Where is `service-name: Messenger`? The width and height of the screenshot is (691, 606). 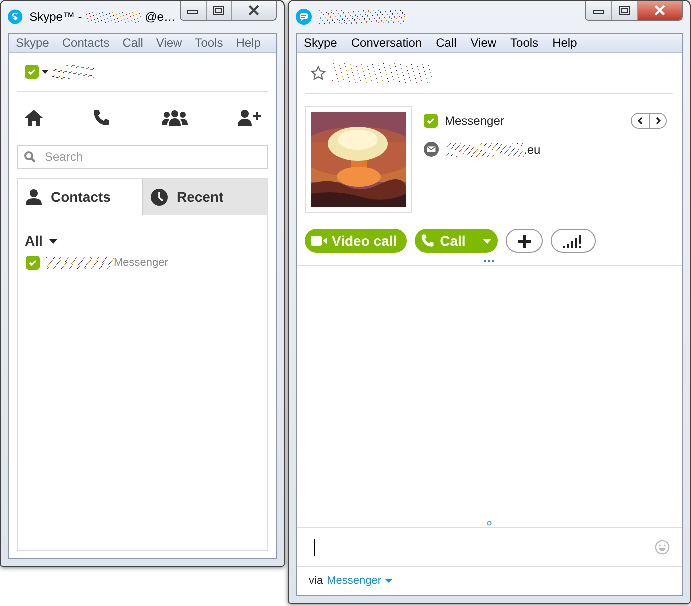 service-name: Messenger is located at coordinates (474, 121).